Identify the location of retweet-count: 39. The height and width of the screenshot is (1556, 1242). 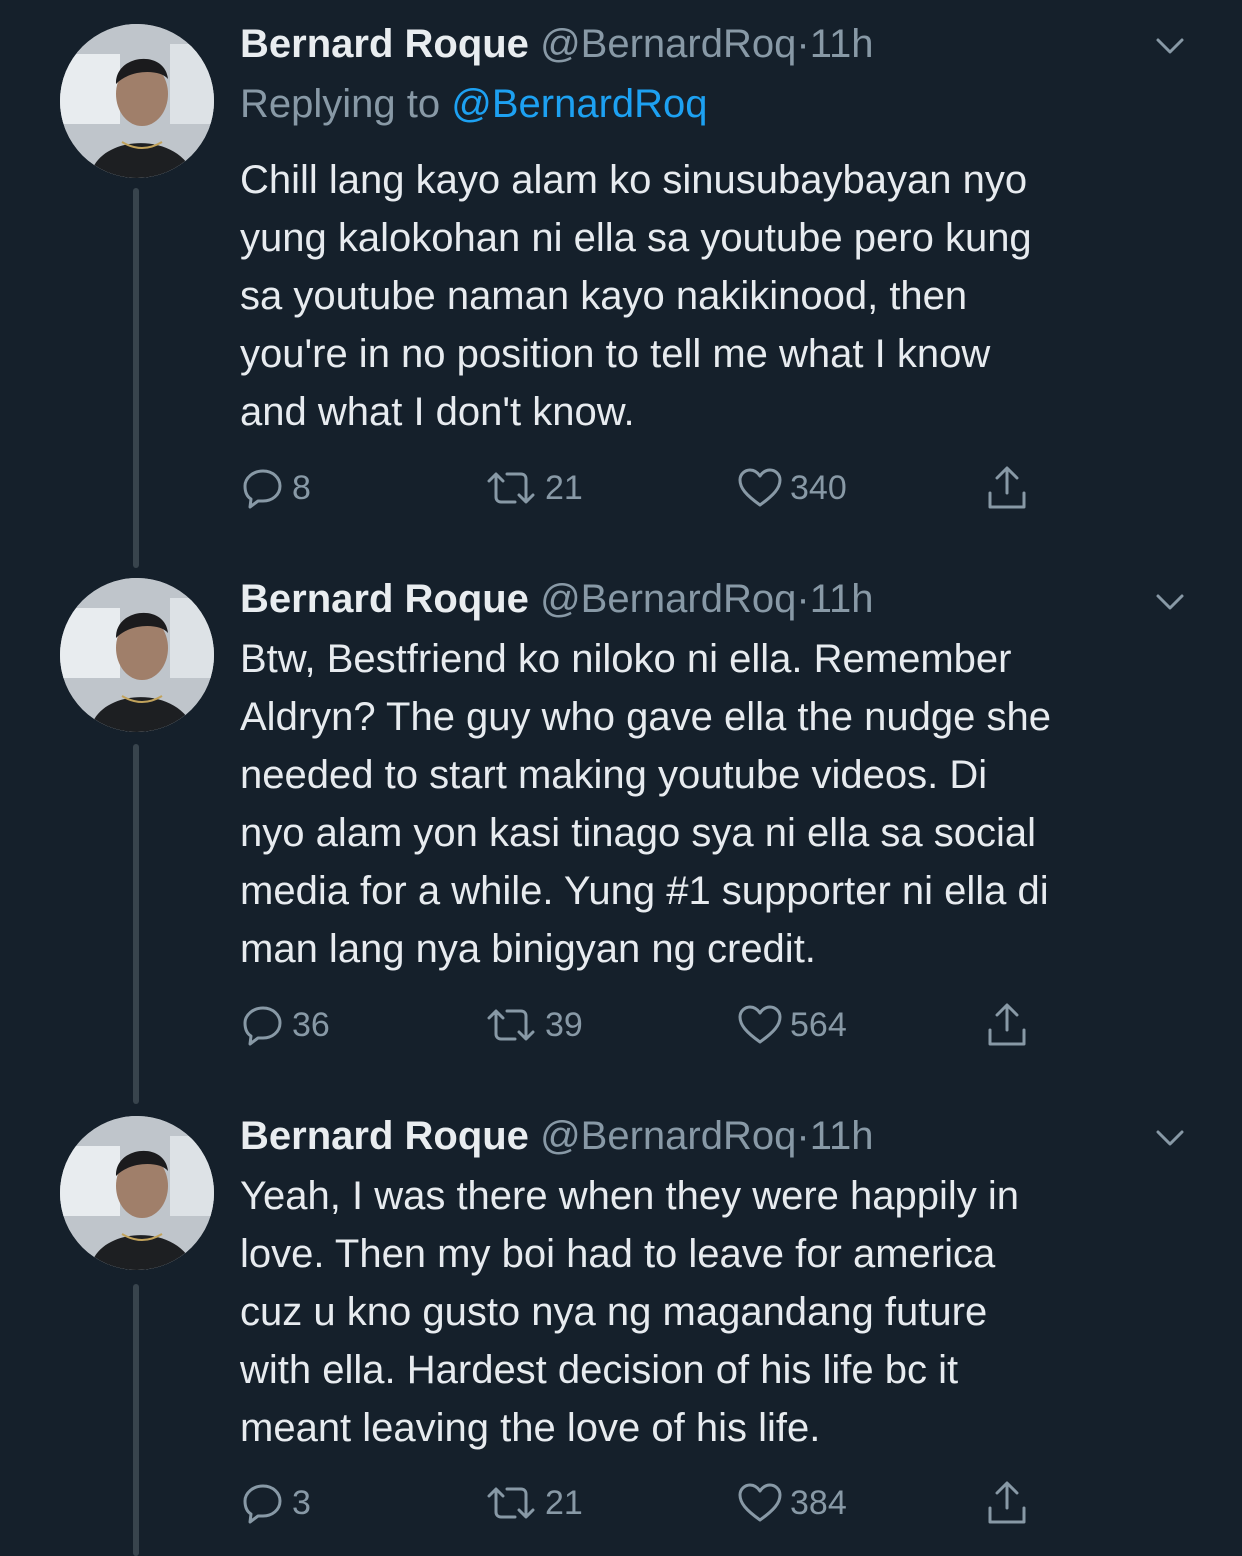
(564, 1024).